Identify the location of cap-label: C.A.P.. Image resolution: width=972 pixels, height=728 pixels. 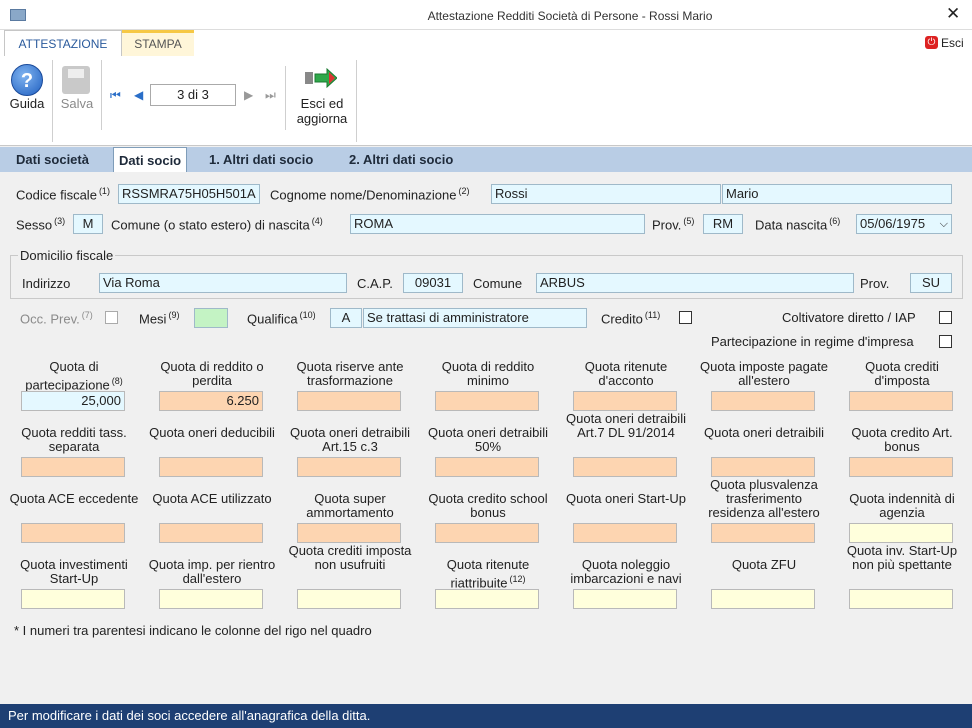
(375, 283).